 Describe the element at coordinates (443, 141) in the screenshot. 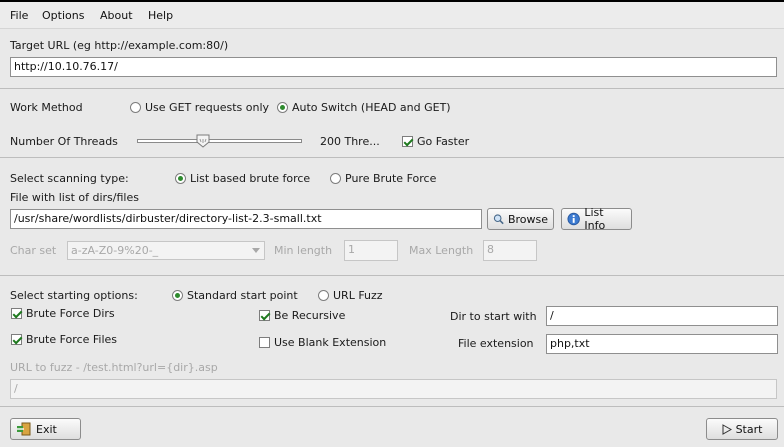

I see `go-faster-label: Go Faster` at that location.